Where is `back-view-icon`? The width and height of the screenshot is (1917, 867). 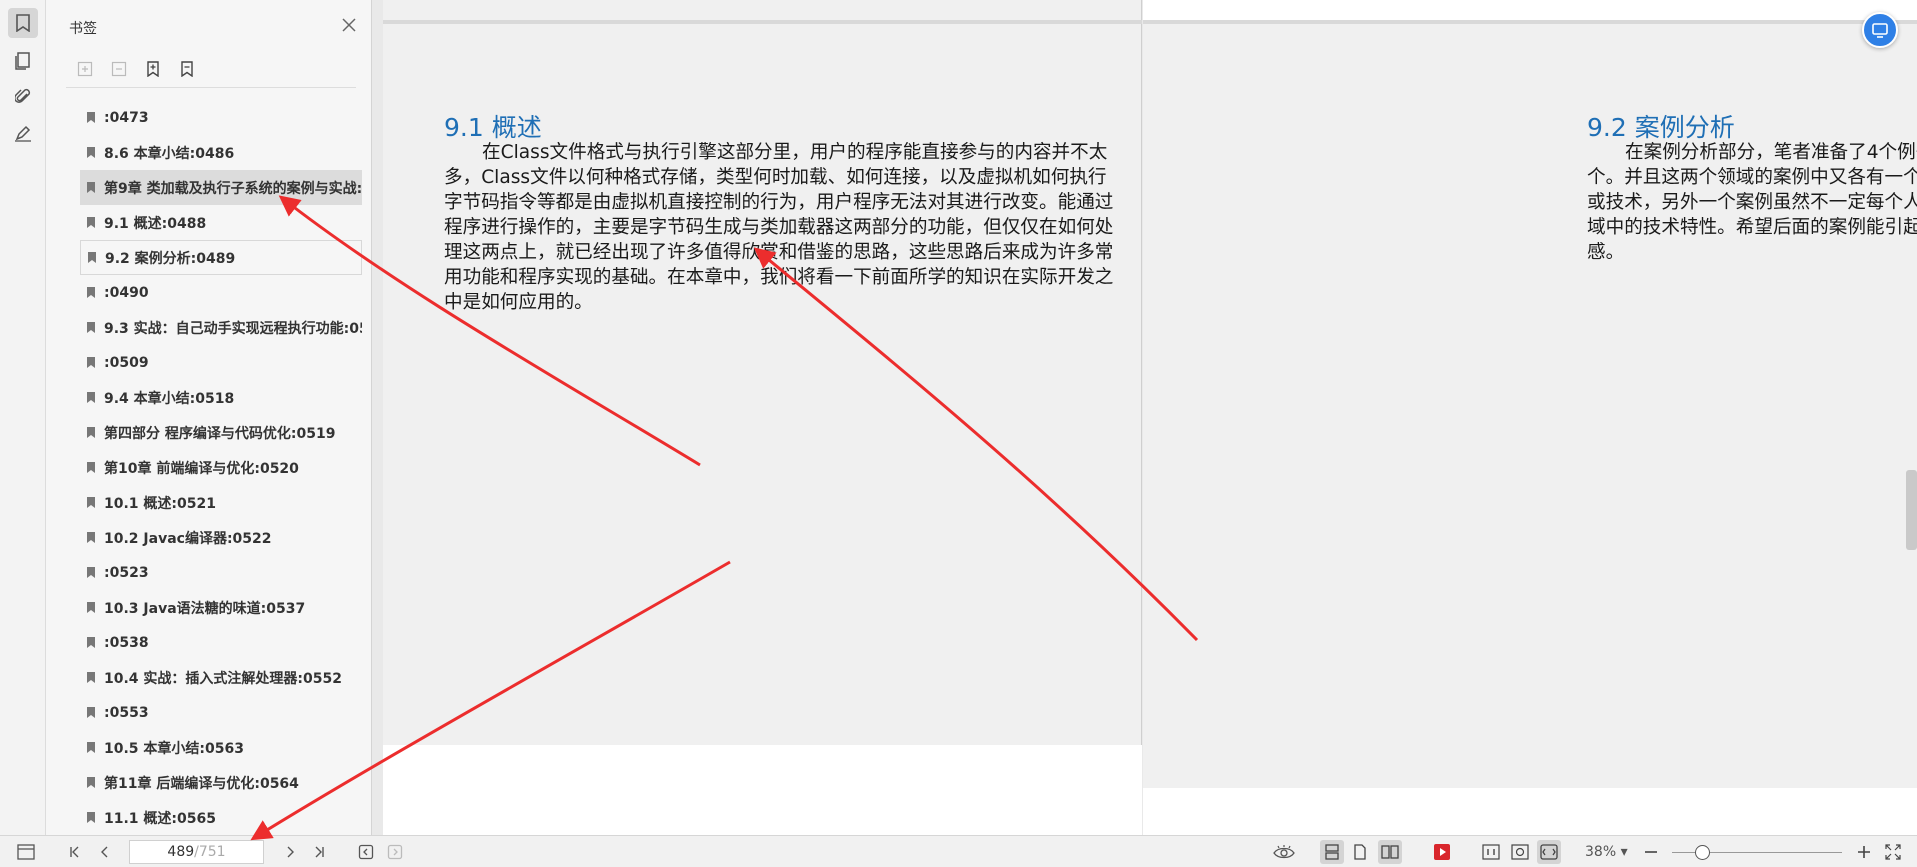
back-view-icon is located at coordinates (366, 852).